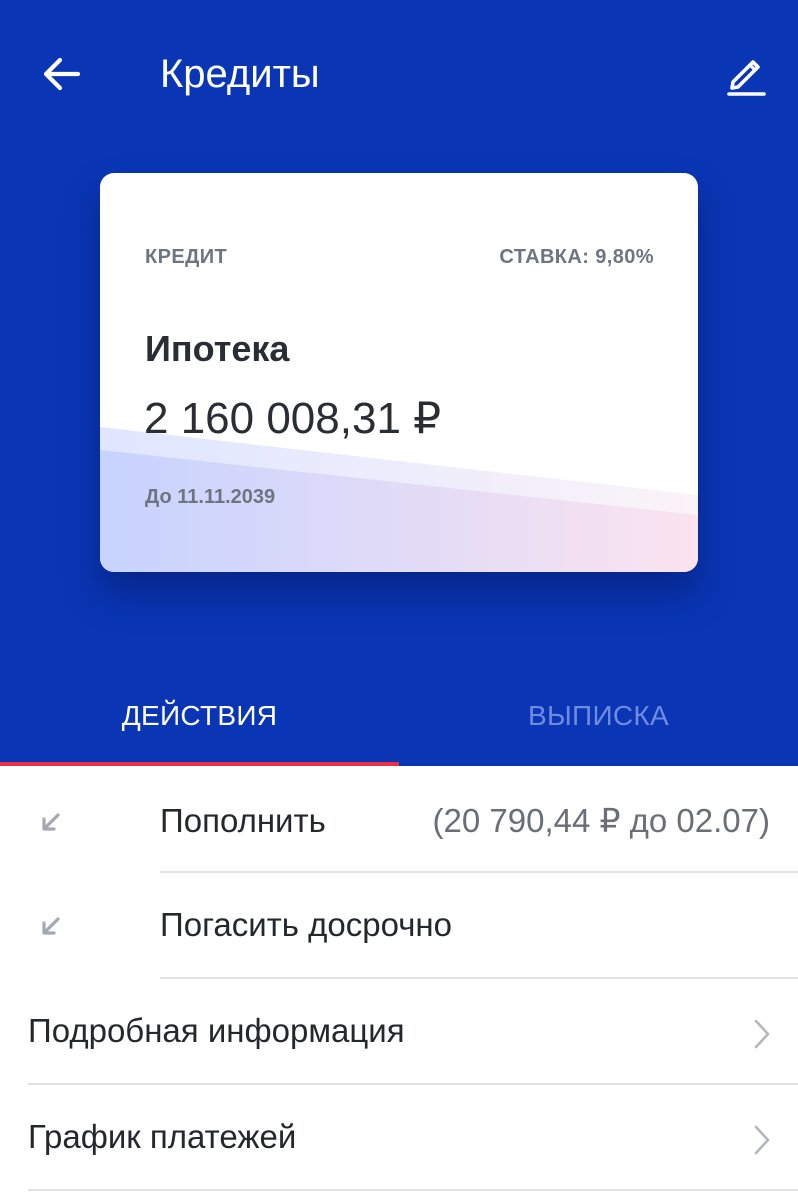  What do you see at coordinates (601, 820) in the screenshot?
I see `next-payment-info: (20 790,44 ₽ до 02.07)` at bounding box center [601, 820].